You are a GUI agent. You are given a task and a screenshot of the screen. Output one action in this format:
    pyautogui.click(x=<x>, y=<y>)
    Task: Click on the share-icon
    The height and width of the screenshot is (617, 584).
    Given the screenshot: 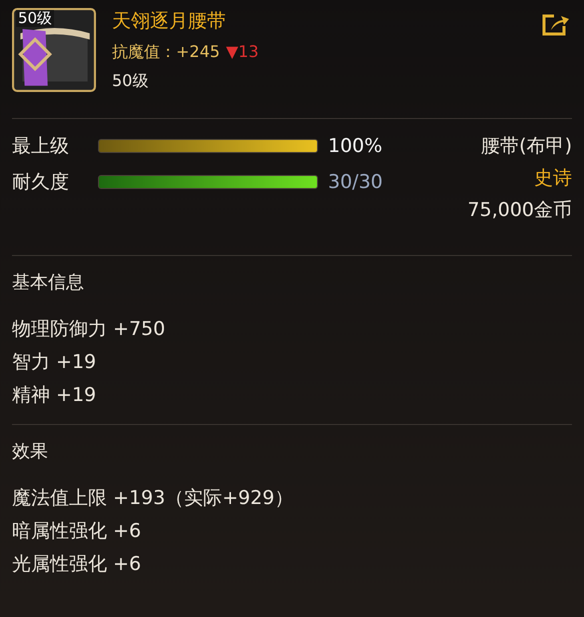 What is the action you would take?
    pyautogui.click(x=555, y=25)
    